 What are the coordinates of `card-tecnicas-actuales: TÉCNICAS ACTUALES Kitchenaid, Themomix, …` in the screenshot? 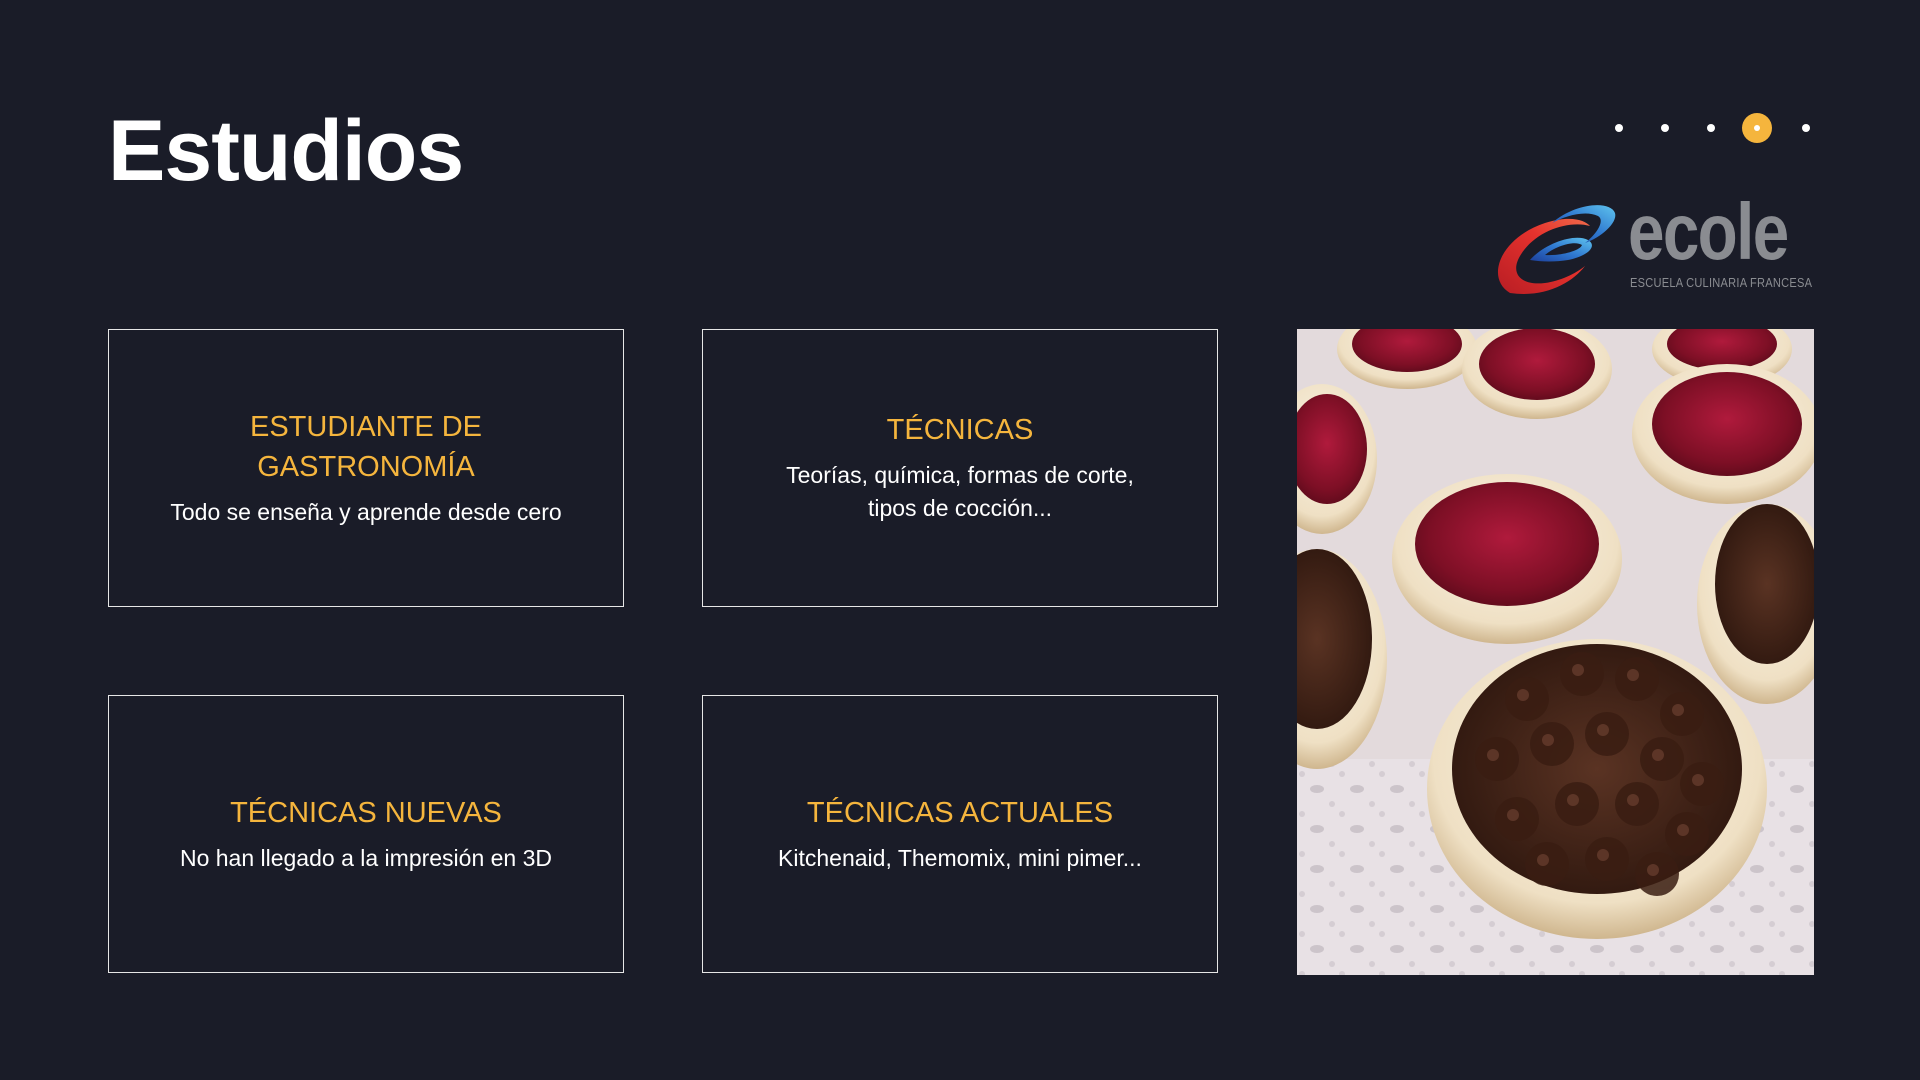 It's located at (960, 834).